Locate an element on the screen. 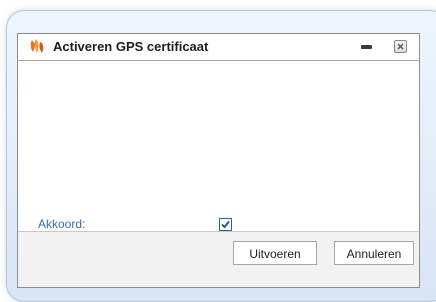 Image resolution: width=436 pixels, height=302 pixels. cancel-button: Annuleren is located at coordinates (374, 253).